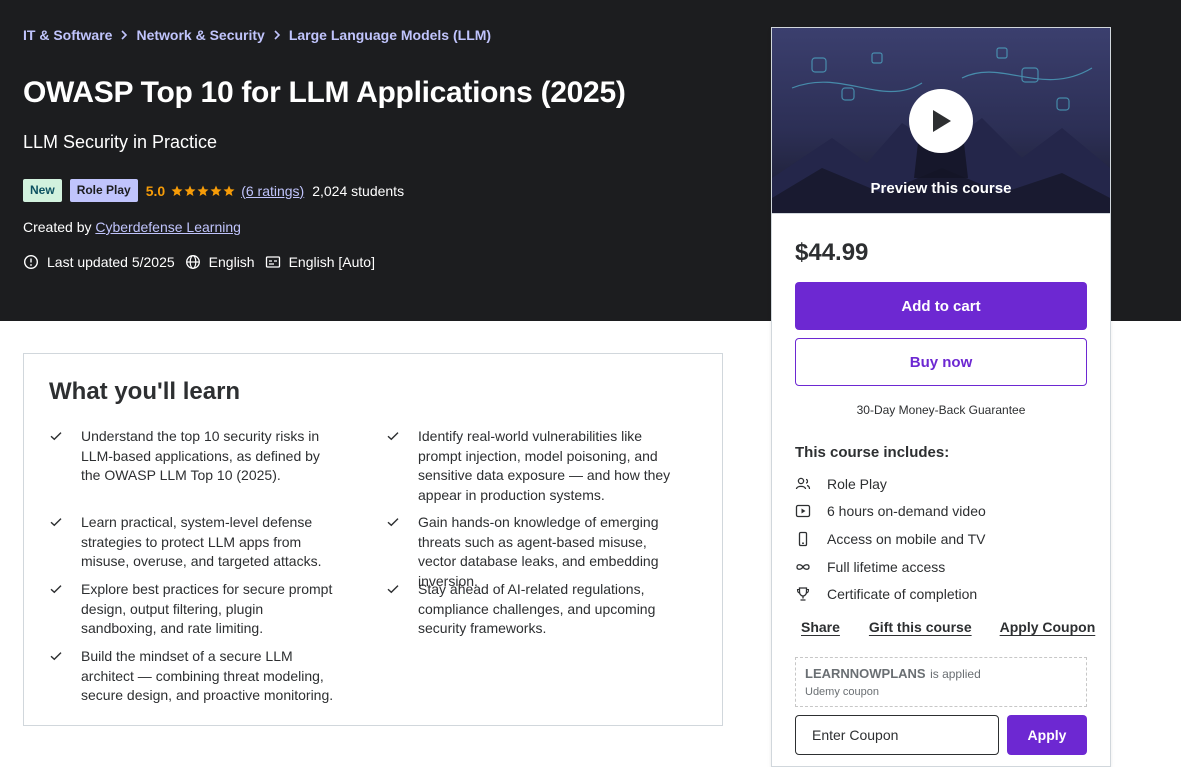  I want to click on coupon-code: LEARNNOWPLANS, so click(865, 673).